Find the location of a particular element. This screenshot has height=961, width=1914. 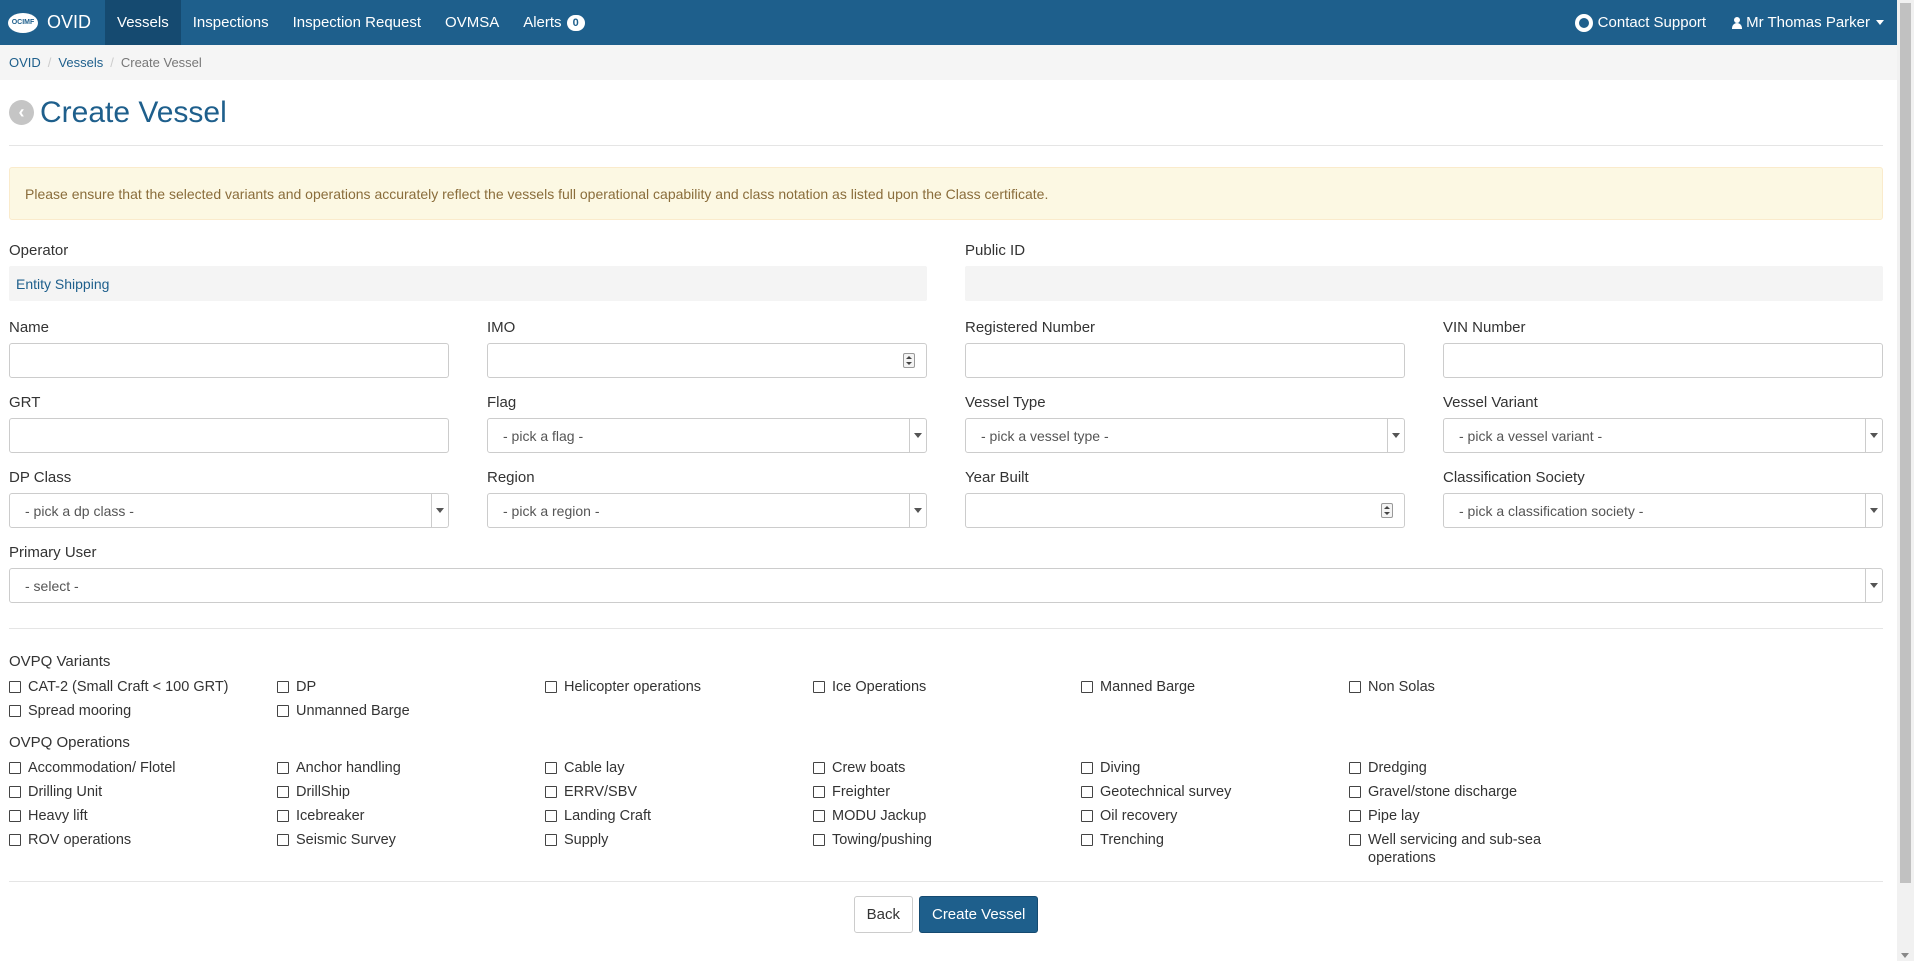

flag-select: - pick a flag - is located at coordinates (707, 435).